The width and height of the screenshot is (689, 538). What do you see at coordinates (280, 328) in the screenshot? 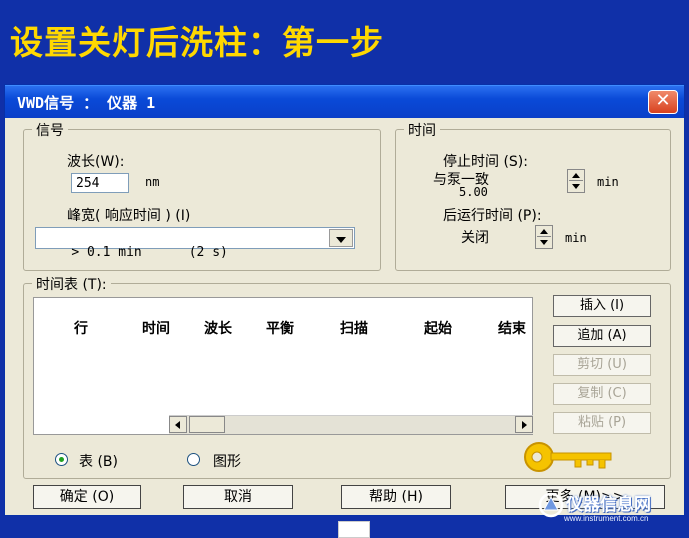
I see `column-header: 平衡` at bounding box center [280, 328].